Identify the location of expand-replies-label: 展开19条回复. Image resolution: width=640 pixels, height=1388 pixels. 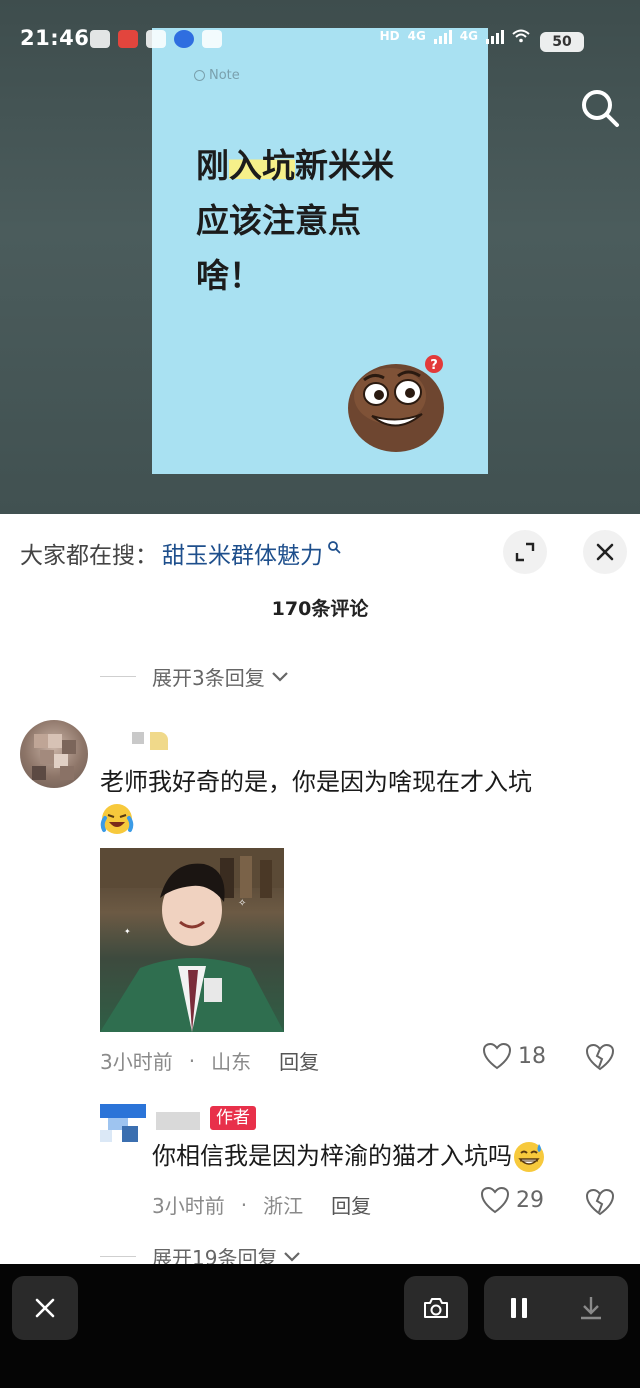
(215, 1255).